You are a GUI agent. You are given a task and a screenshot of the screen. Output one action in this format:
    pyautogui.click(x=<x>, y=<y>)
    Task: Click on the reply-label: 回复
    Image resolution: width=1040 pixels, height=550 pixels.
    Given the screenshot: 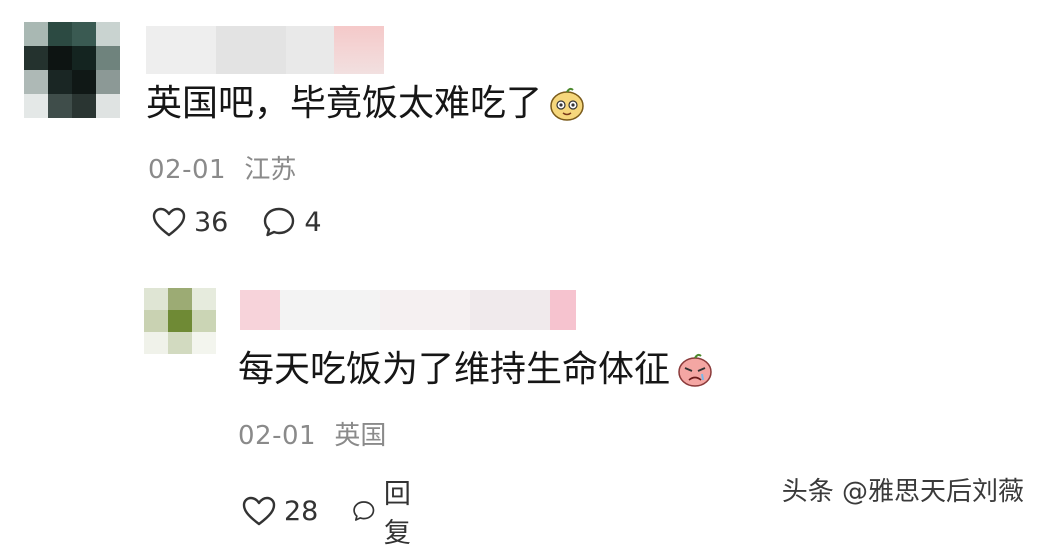 What is the action you would take?
    pyautogui.click(x=397, y=514)
    